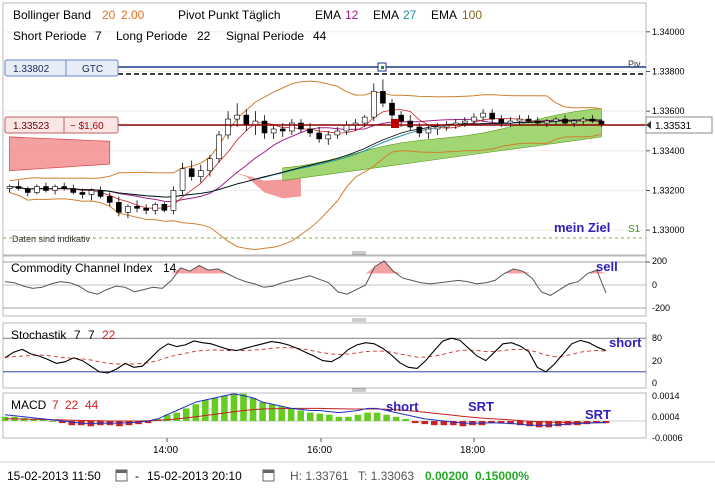  I want to click on cci-legend: Commodity Channel Index 14, so click(94, 268).